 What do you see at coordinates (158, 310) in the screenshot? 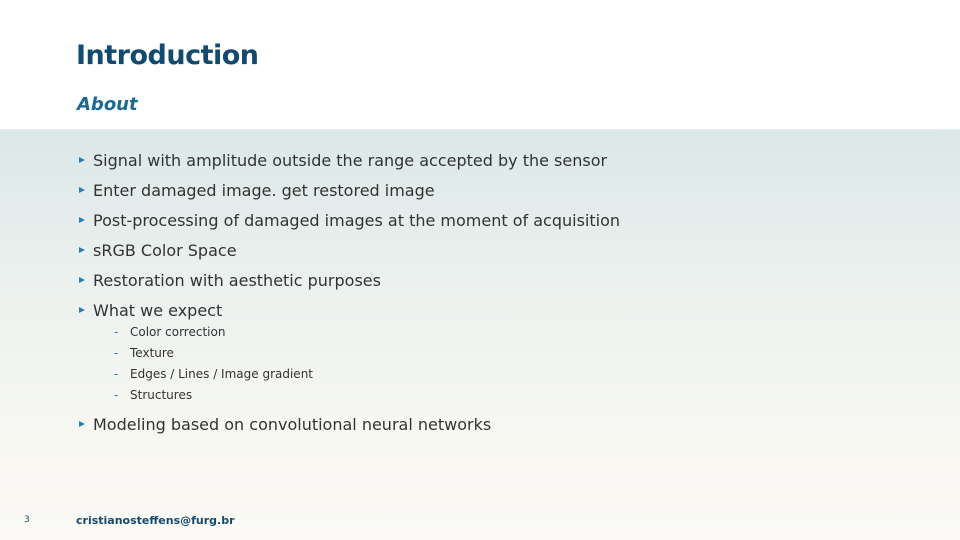
I see `bullet-text: What we expect` at bounding box center [158, 310].